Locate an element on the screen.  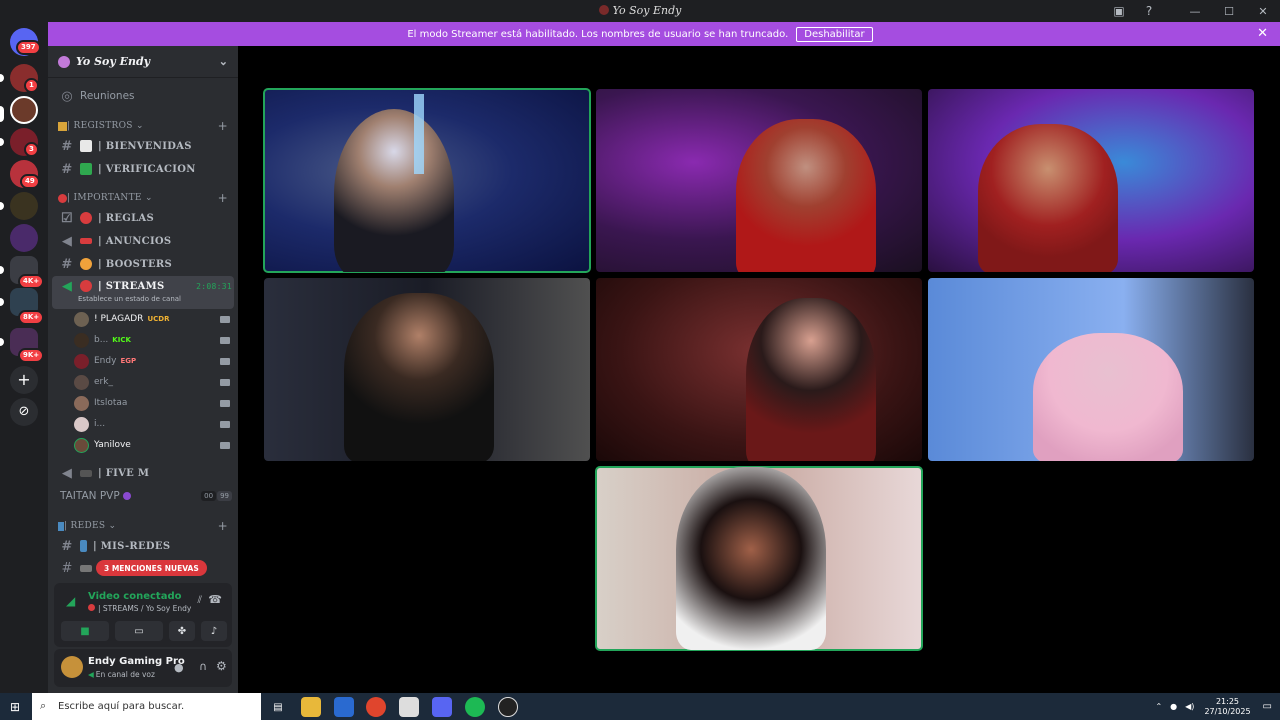
minimize-button: — is located at coordinates (1195, 11).